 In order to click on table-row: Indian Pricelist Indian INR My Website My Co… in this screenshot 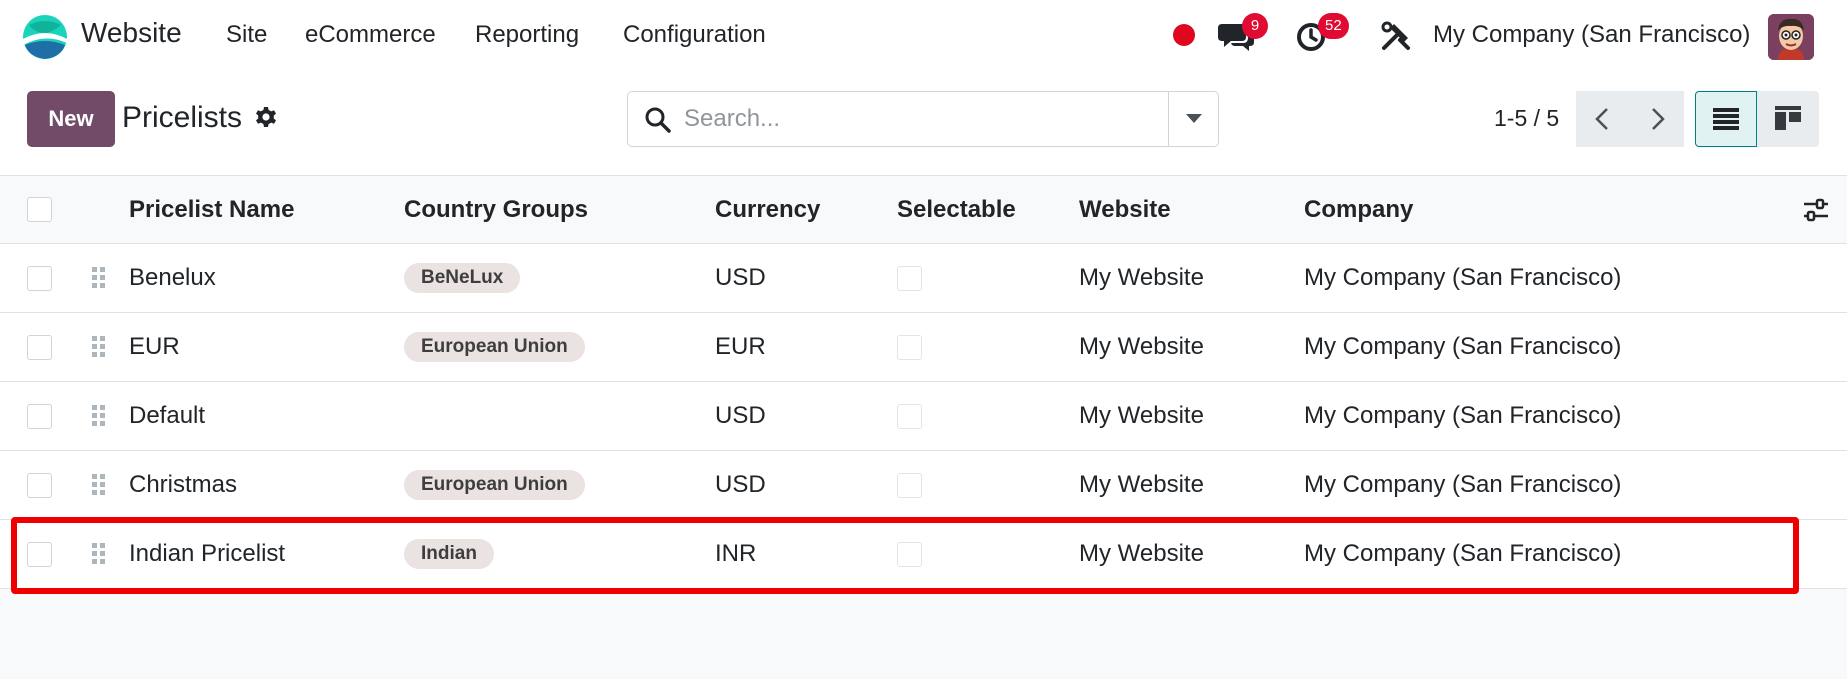, I will do `click(923, 554)`.